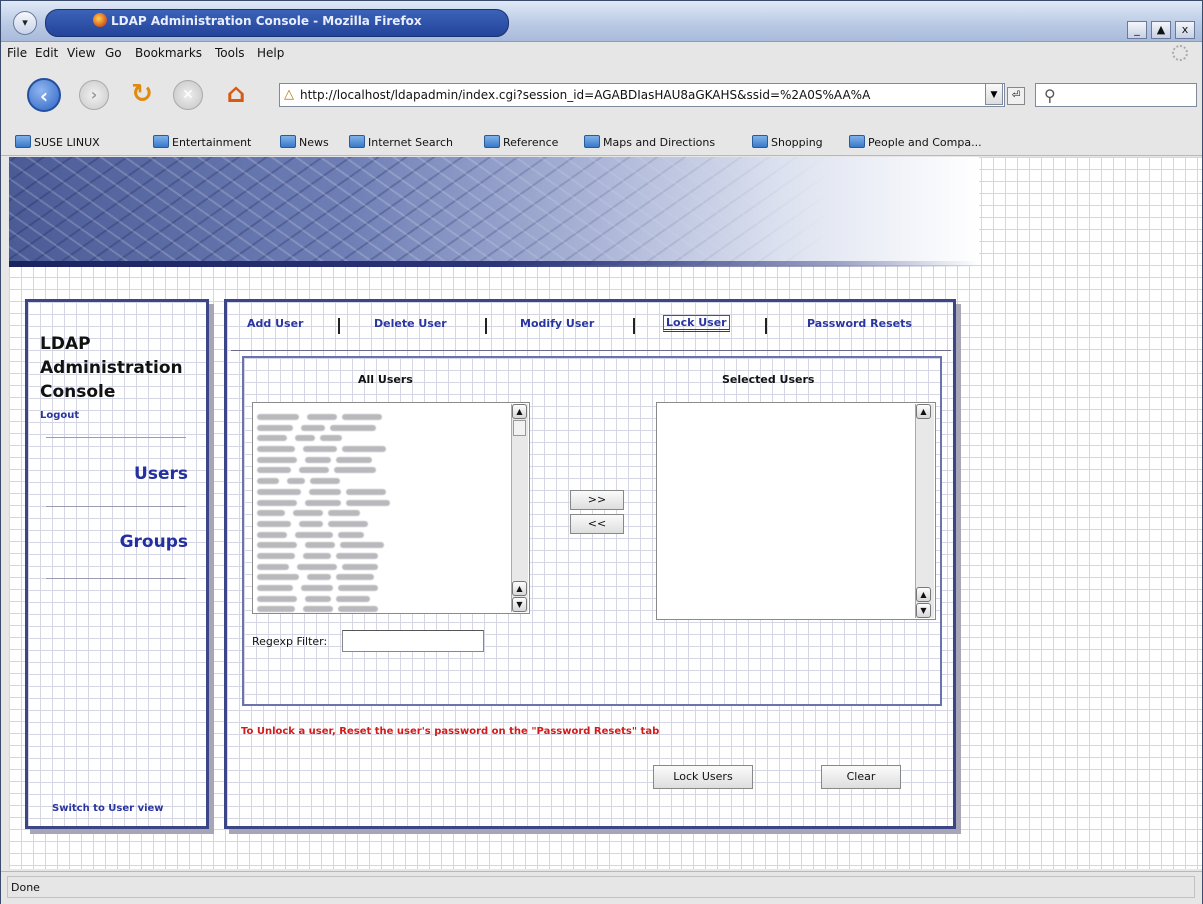  I want to click on search-icon: ⚲, so click(1050, 95).